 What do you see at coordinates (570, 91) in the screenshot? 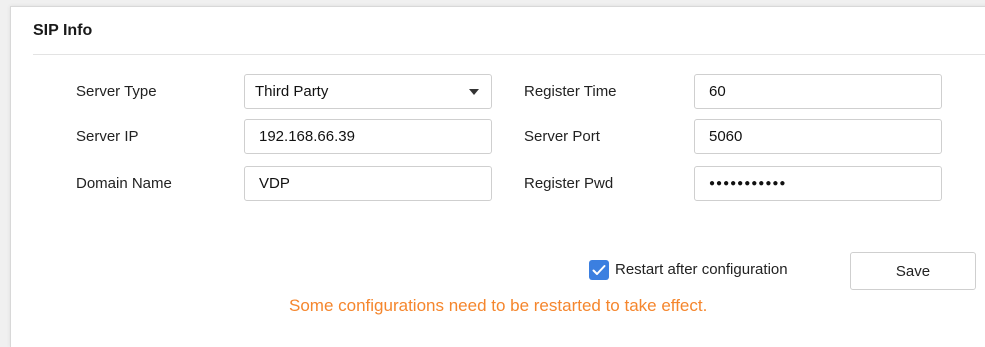
I see `register-time-label: Register Time` at bounding box center [570, 91].